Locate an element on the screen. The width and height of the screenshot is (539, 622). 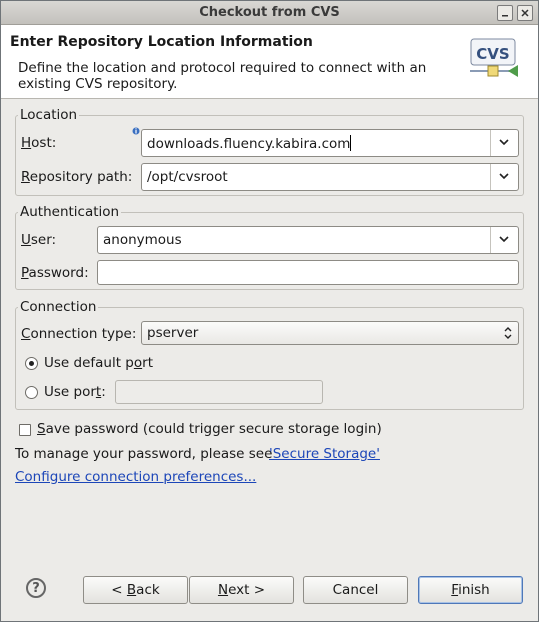
help-button: ? is located at coordinates (36, 588).